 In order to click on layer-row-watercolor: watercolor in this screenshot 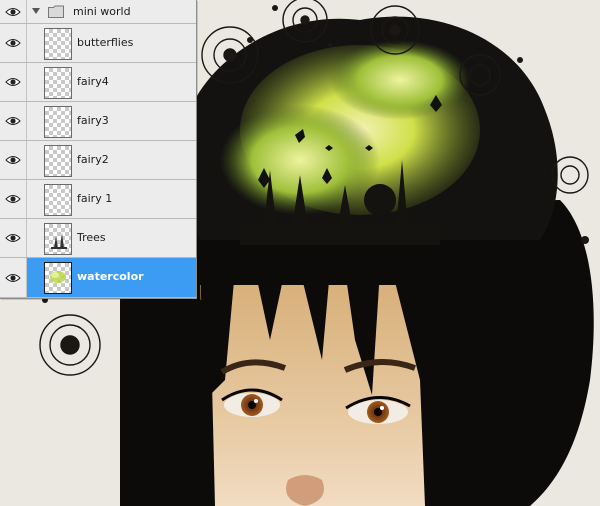, I will do `click(98, 278)`.